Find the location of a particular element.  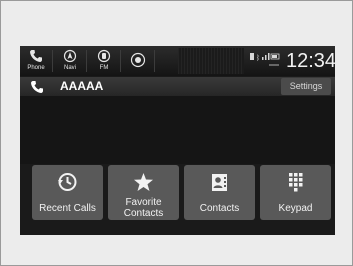

recent-calls-button: Recent Calls is located at coordinates (67, 192).